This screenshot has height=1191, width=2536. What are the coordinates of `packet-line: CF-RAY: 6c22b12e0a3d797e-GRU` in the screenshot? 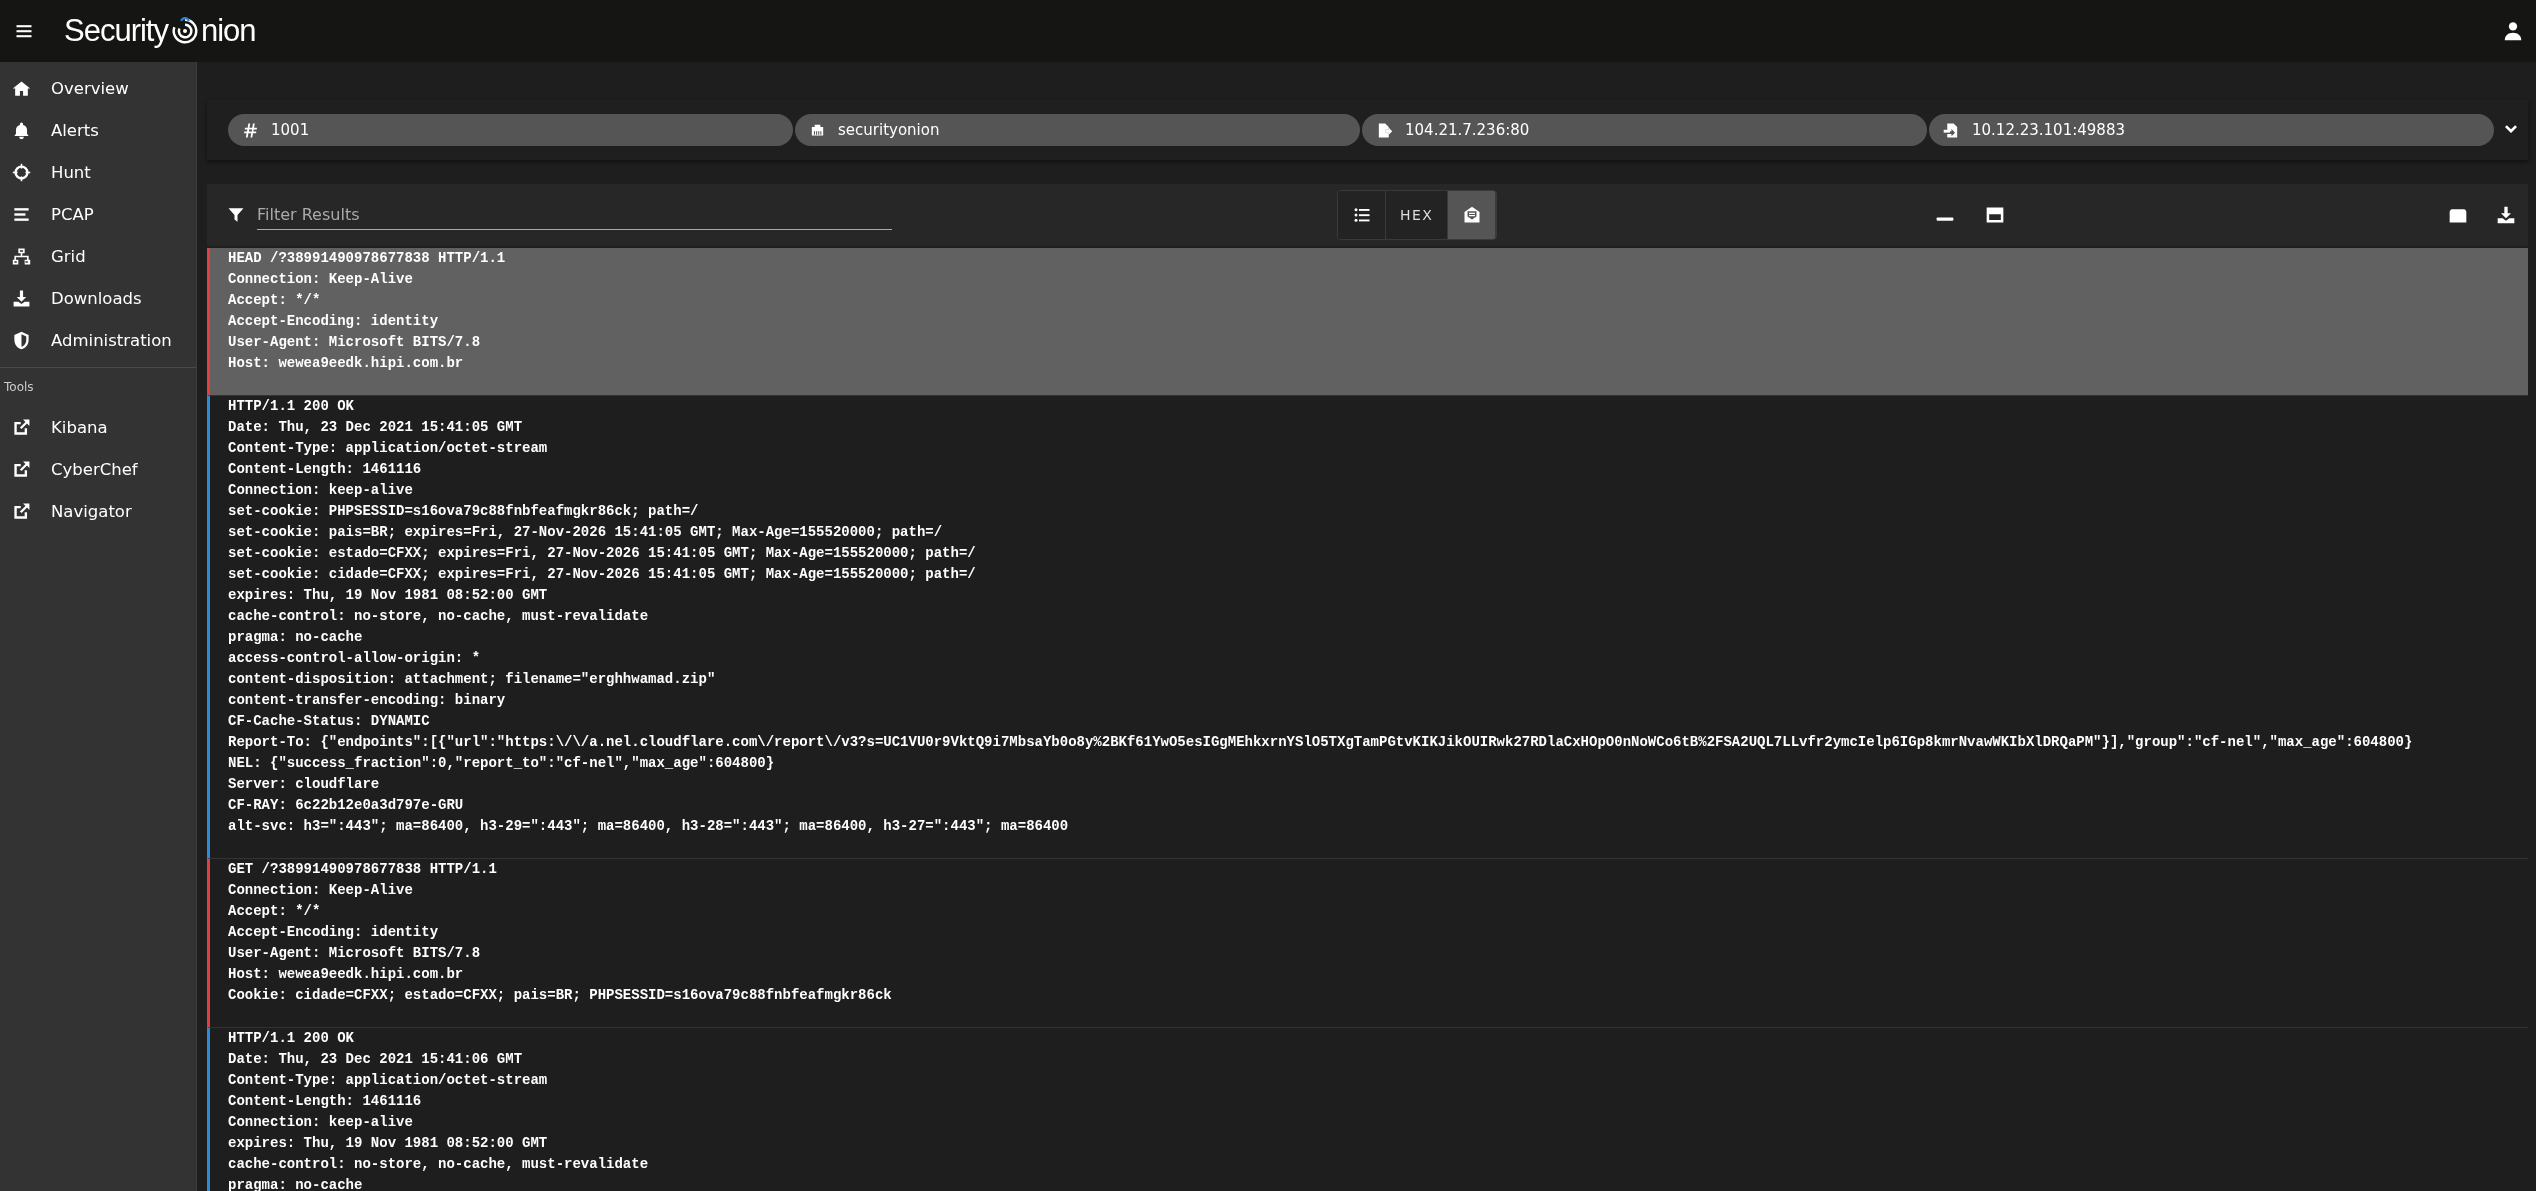 It's located at (346, 805).